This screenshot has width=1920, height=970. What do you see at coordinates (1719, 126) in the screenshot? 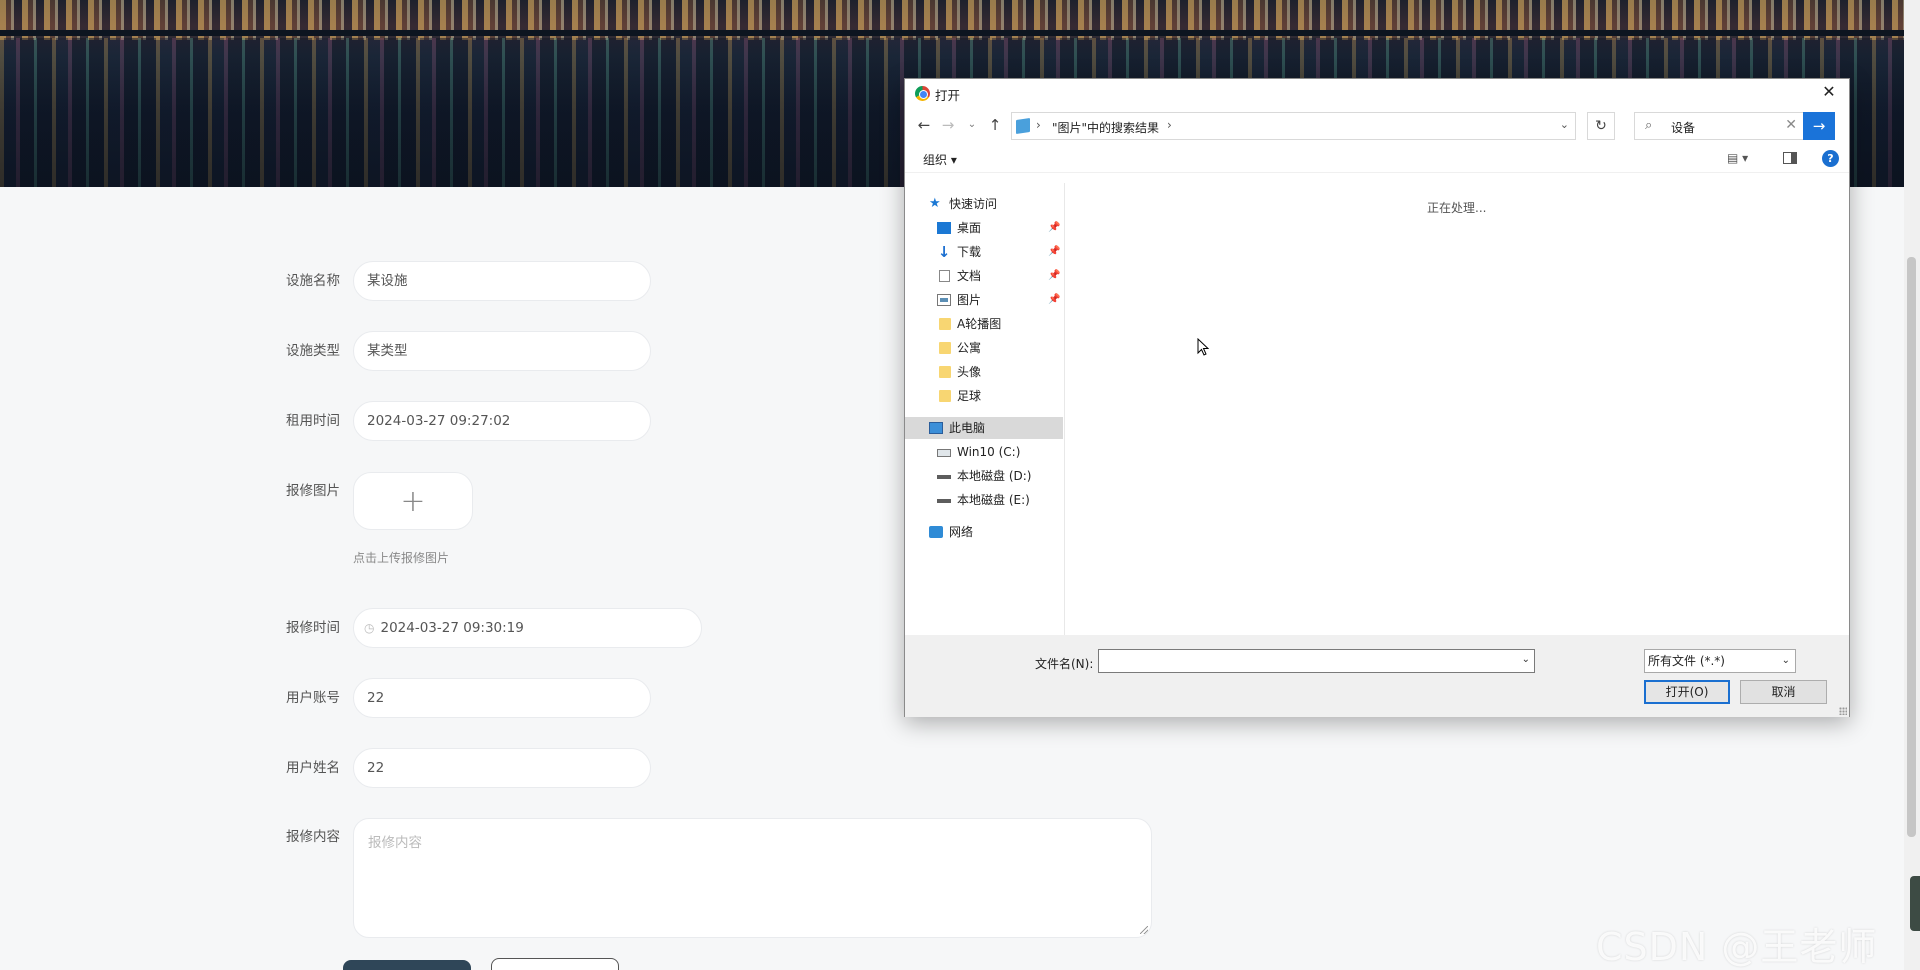
I see `search-box: ⌕ 设备 ✕` at bounding box center [1719, 126].